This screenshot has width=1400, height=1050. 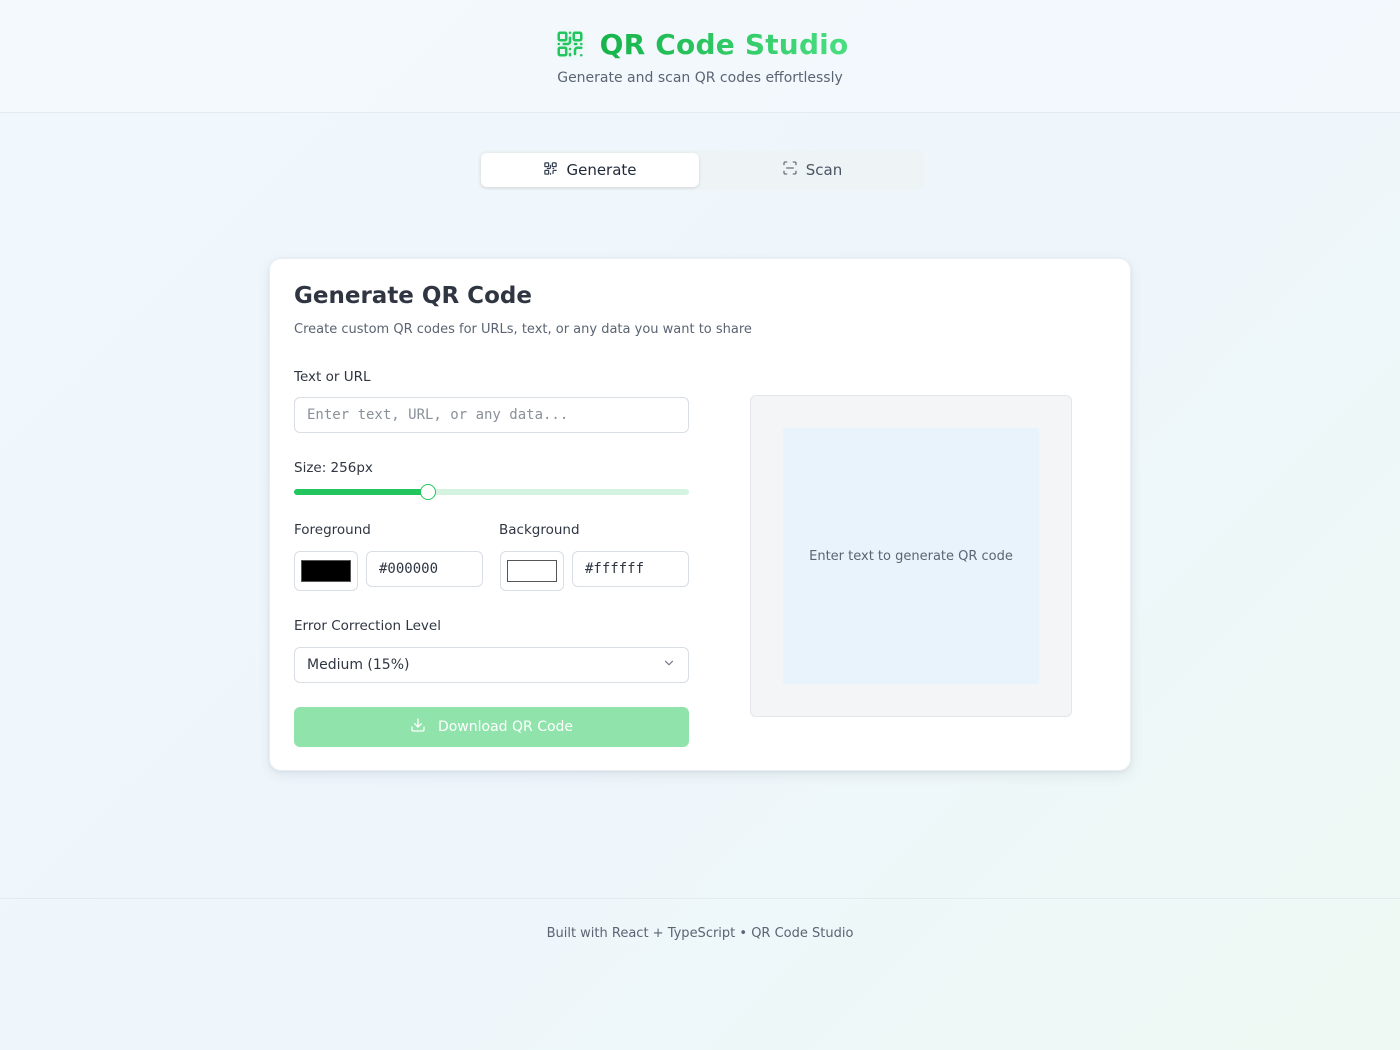 I want to click on card-title: Generate QR Code, so click(x=413, y=296).